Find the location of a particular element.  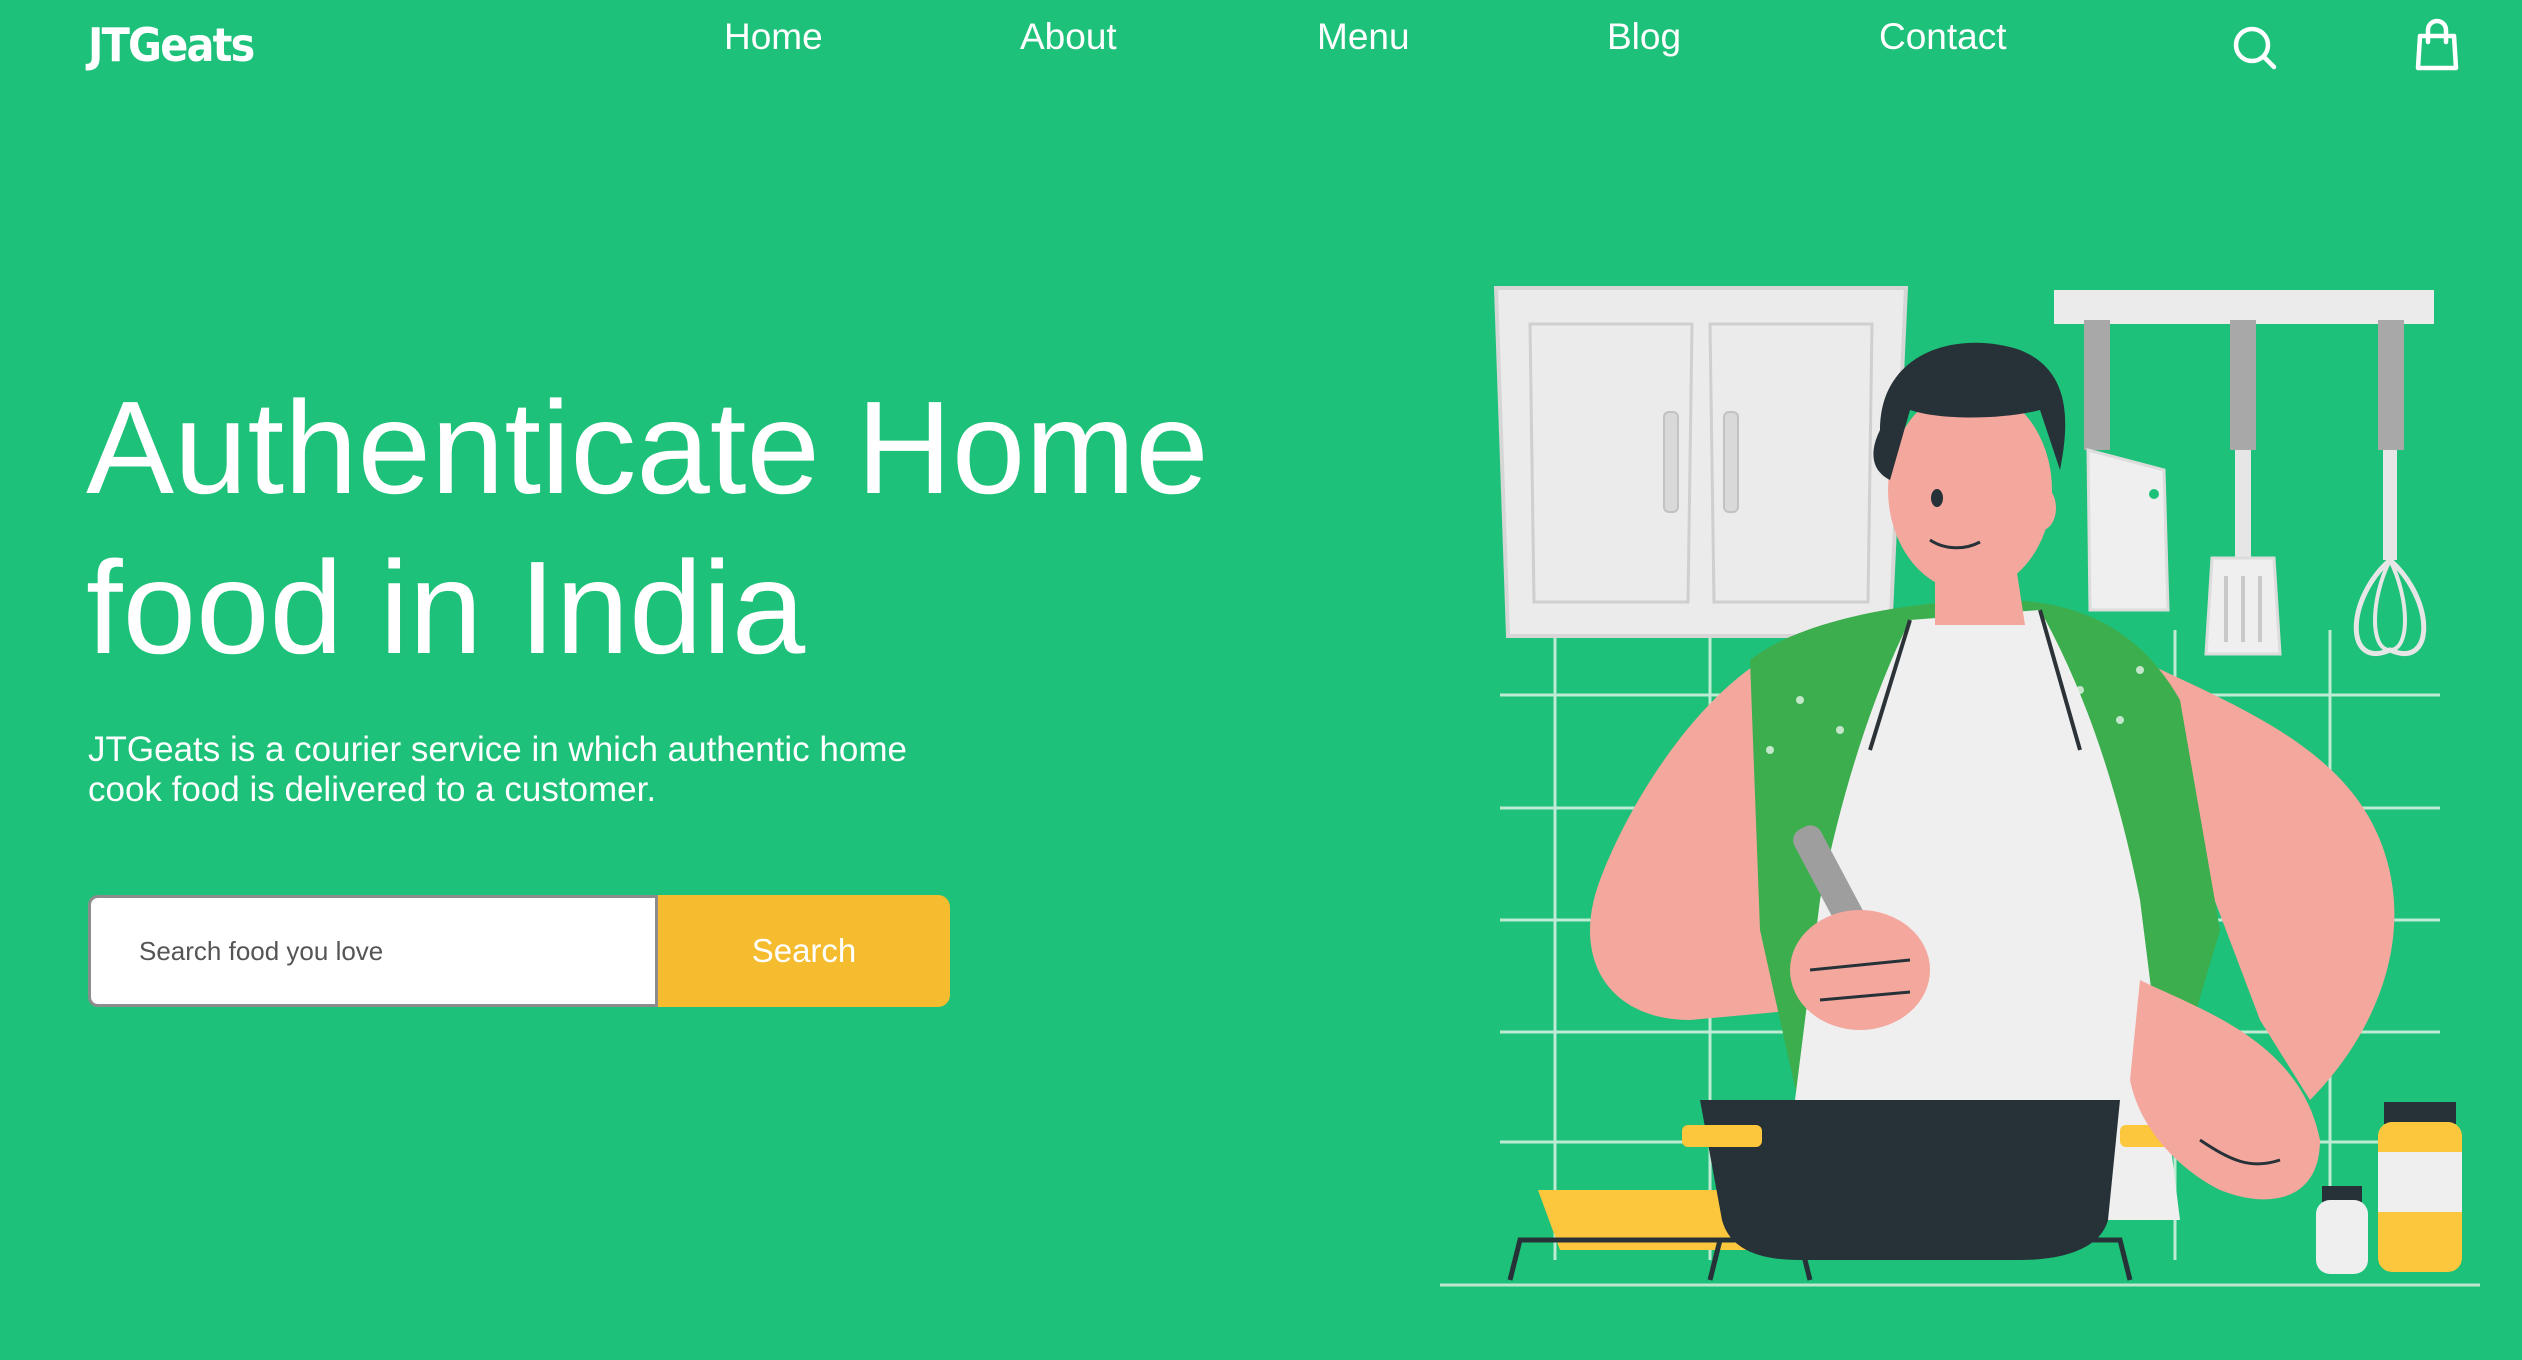

search-input is located at coordinates (373, 951).